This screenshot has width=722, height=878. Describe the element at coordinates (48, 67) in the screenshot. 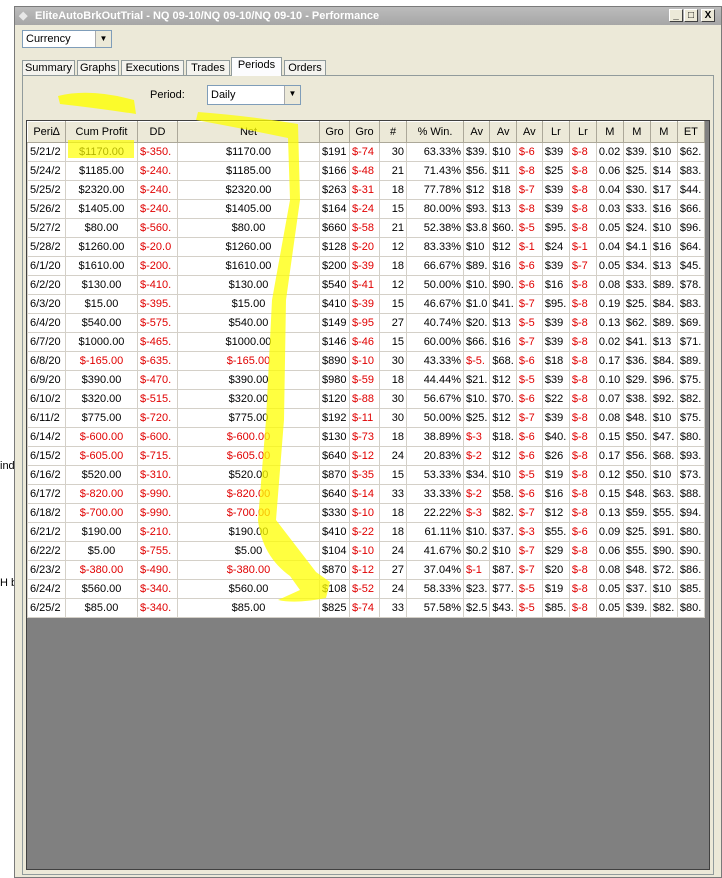

I see `tab-summary: Summary` at that location.